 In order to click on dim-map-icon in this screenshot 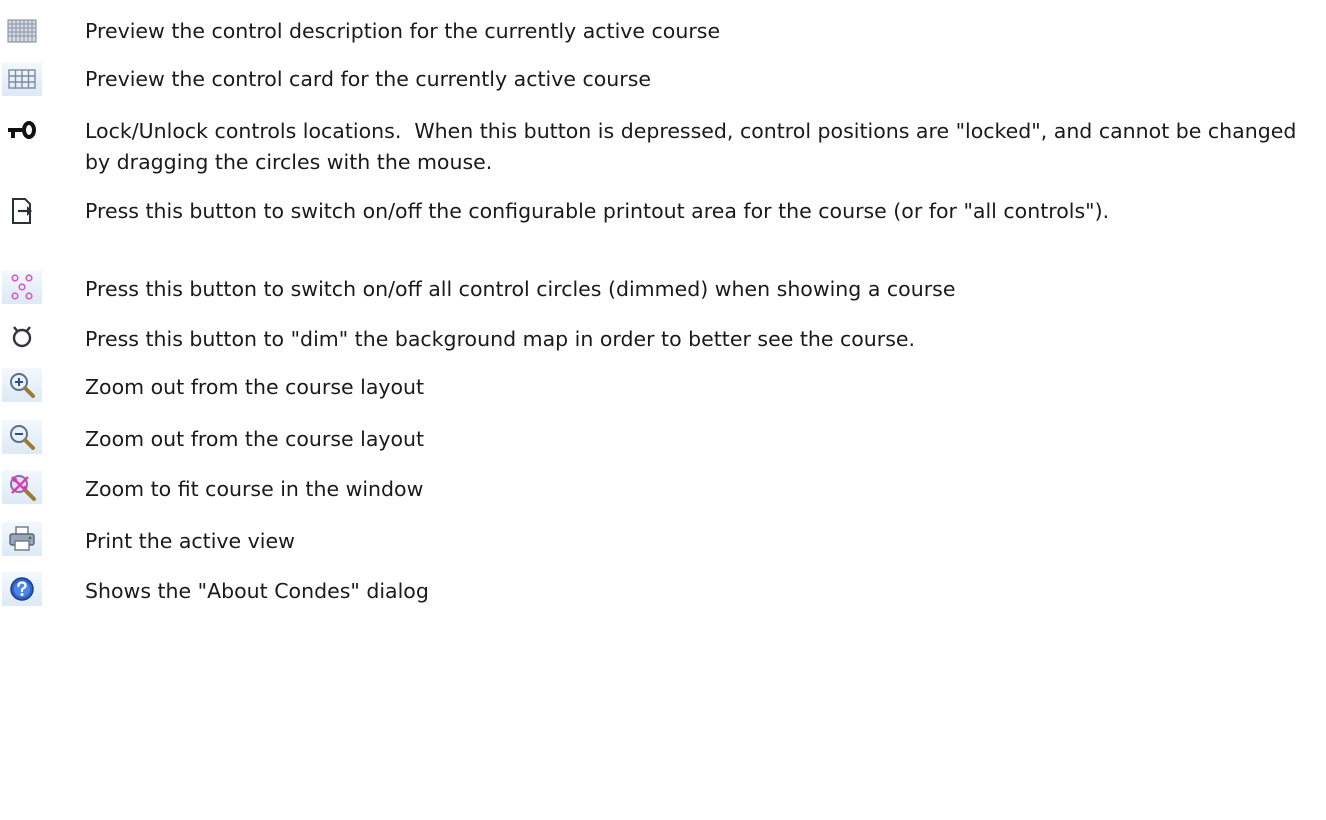, I will do `click(22, 337)`.